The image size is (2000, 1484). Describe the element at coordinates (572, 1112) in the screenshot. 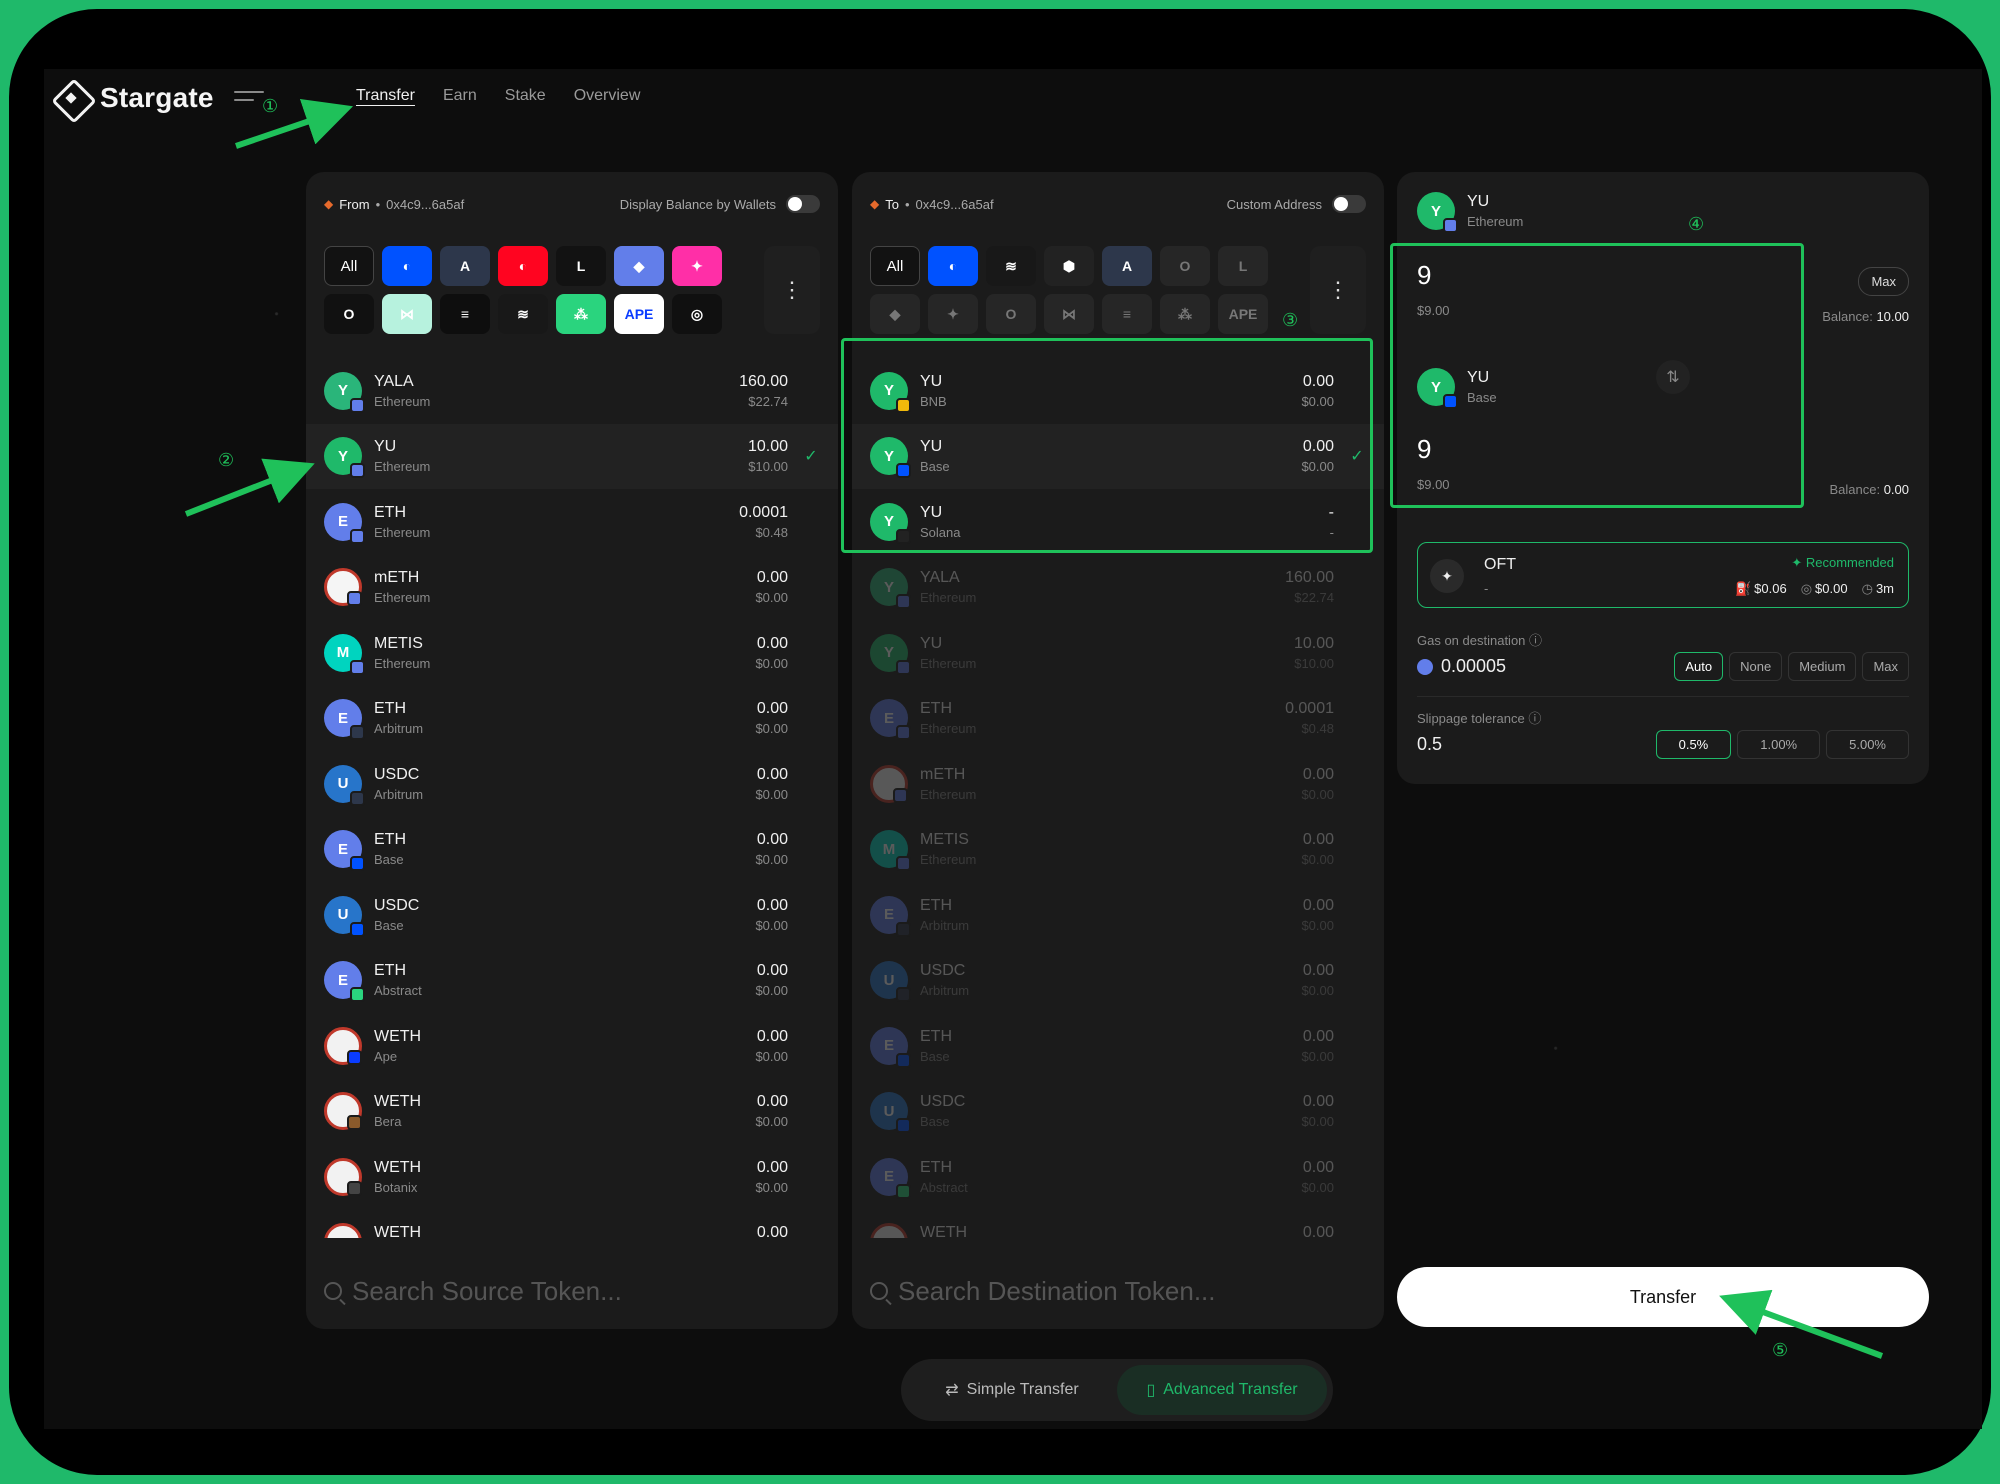

I see `token-row: WETH Bera 0.00 $0.00` at that location.